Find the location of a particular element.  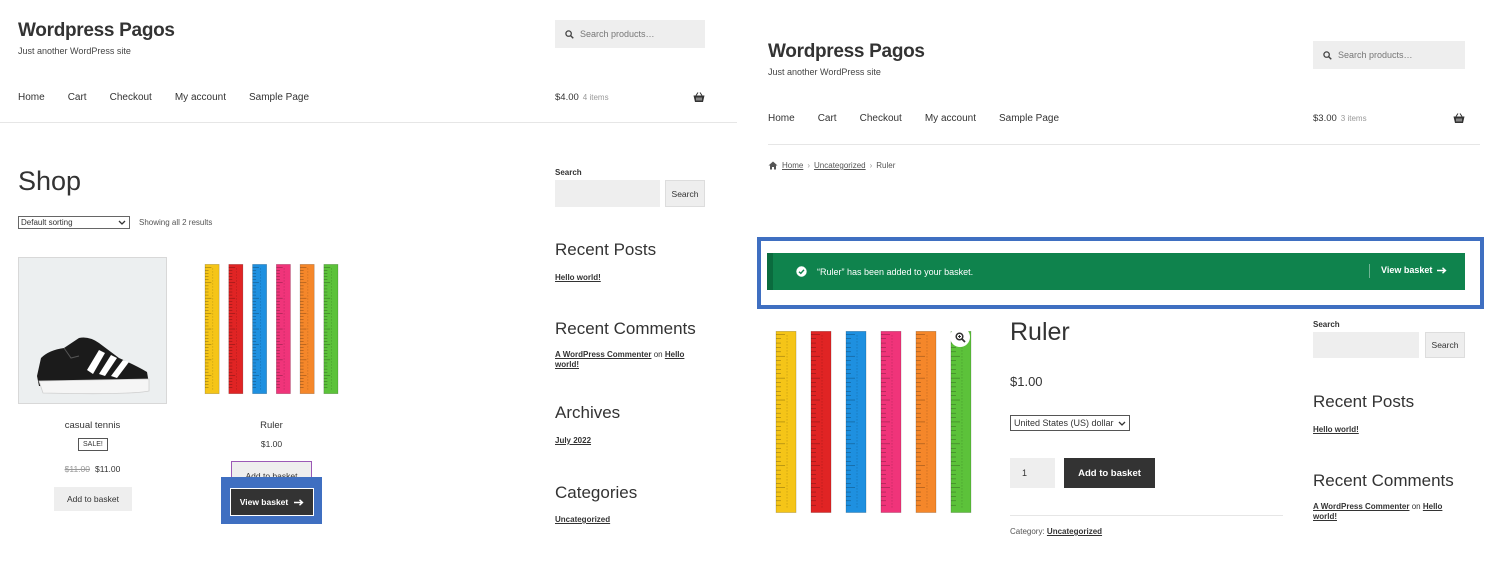

chevron-down-icon is located at coordinates (122, 222).